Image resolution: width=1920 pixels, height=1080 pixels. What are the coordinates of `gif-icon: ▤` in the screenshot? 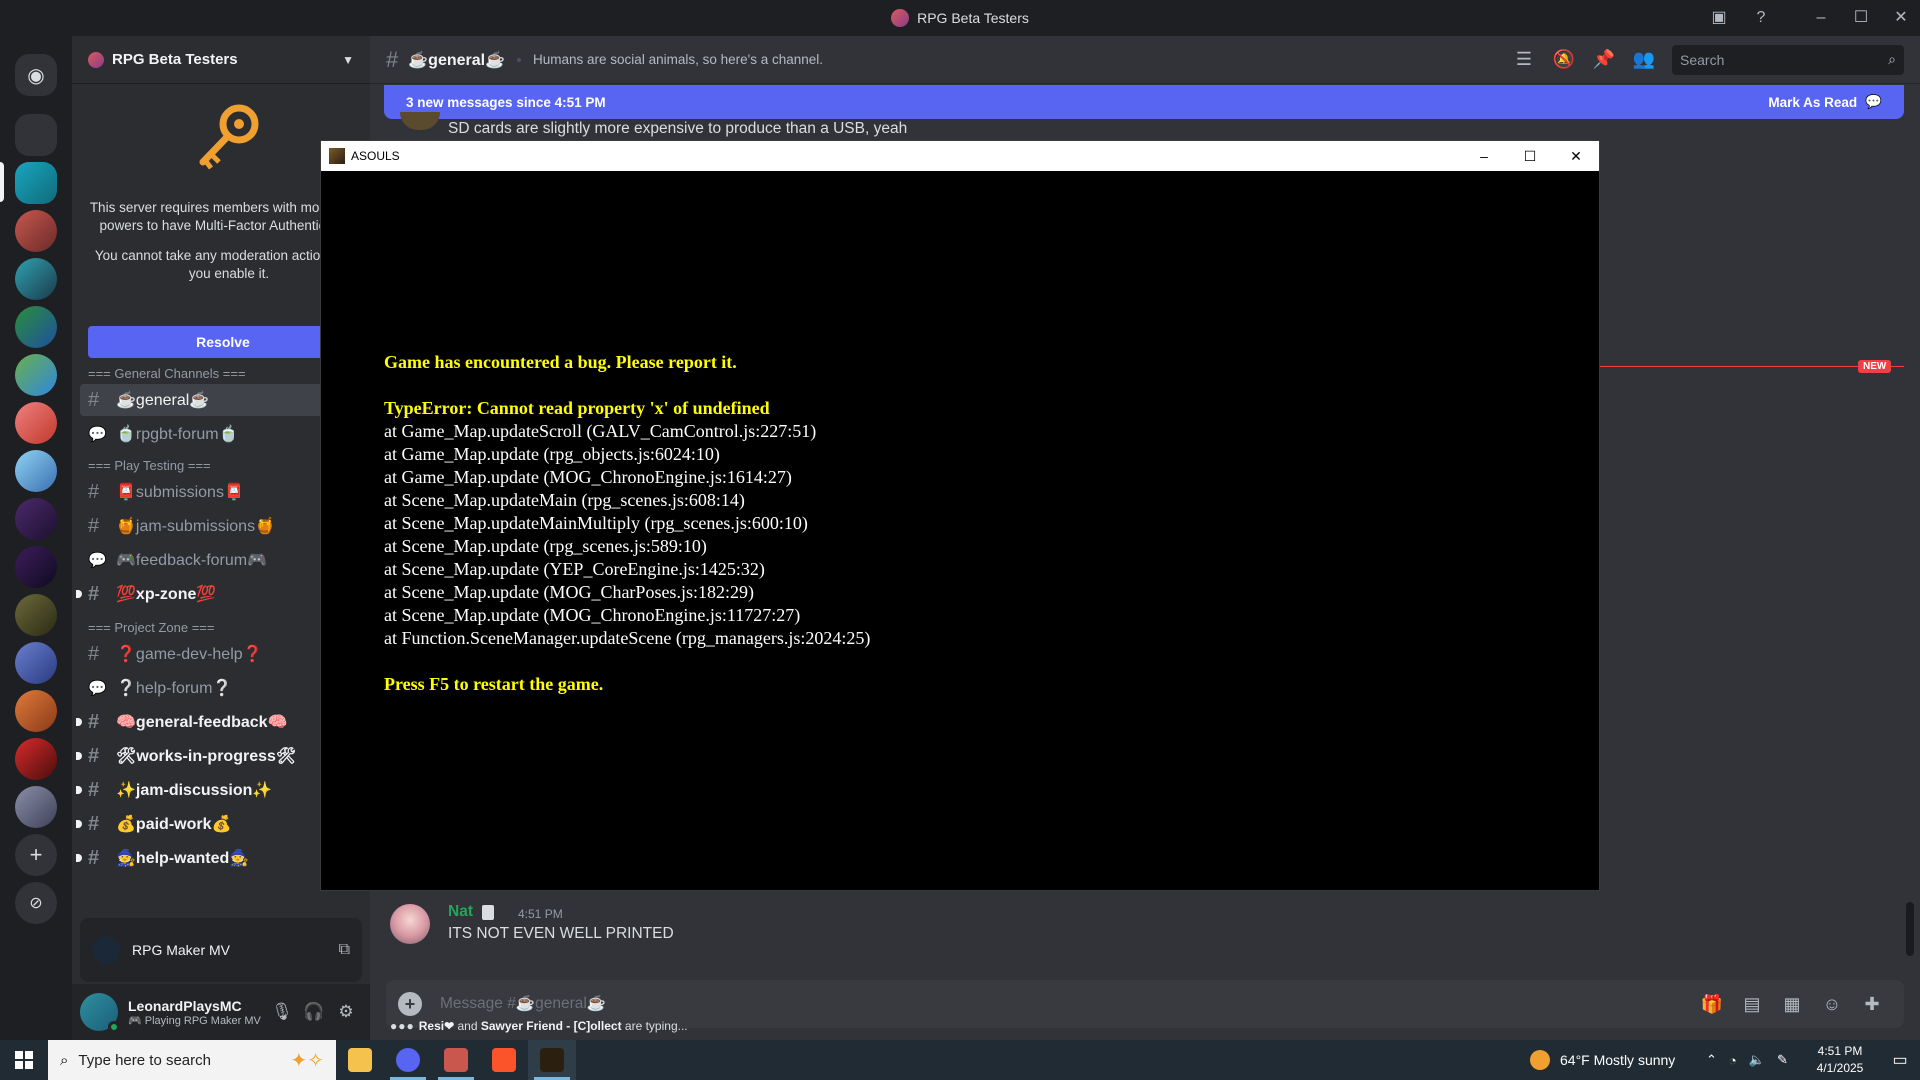 It's located at (1752, 1004).